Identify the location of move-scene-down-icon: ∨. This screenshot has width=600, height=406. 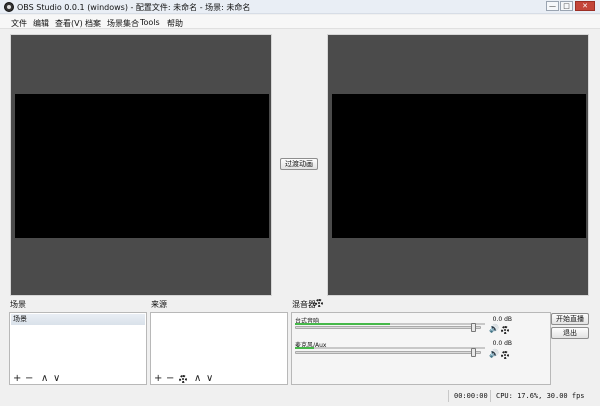
(56, 379).